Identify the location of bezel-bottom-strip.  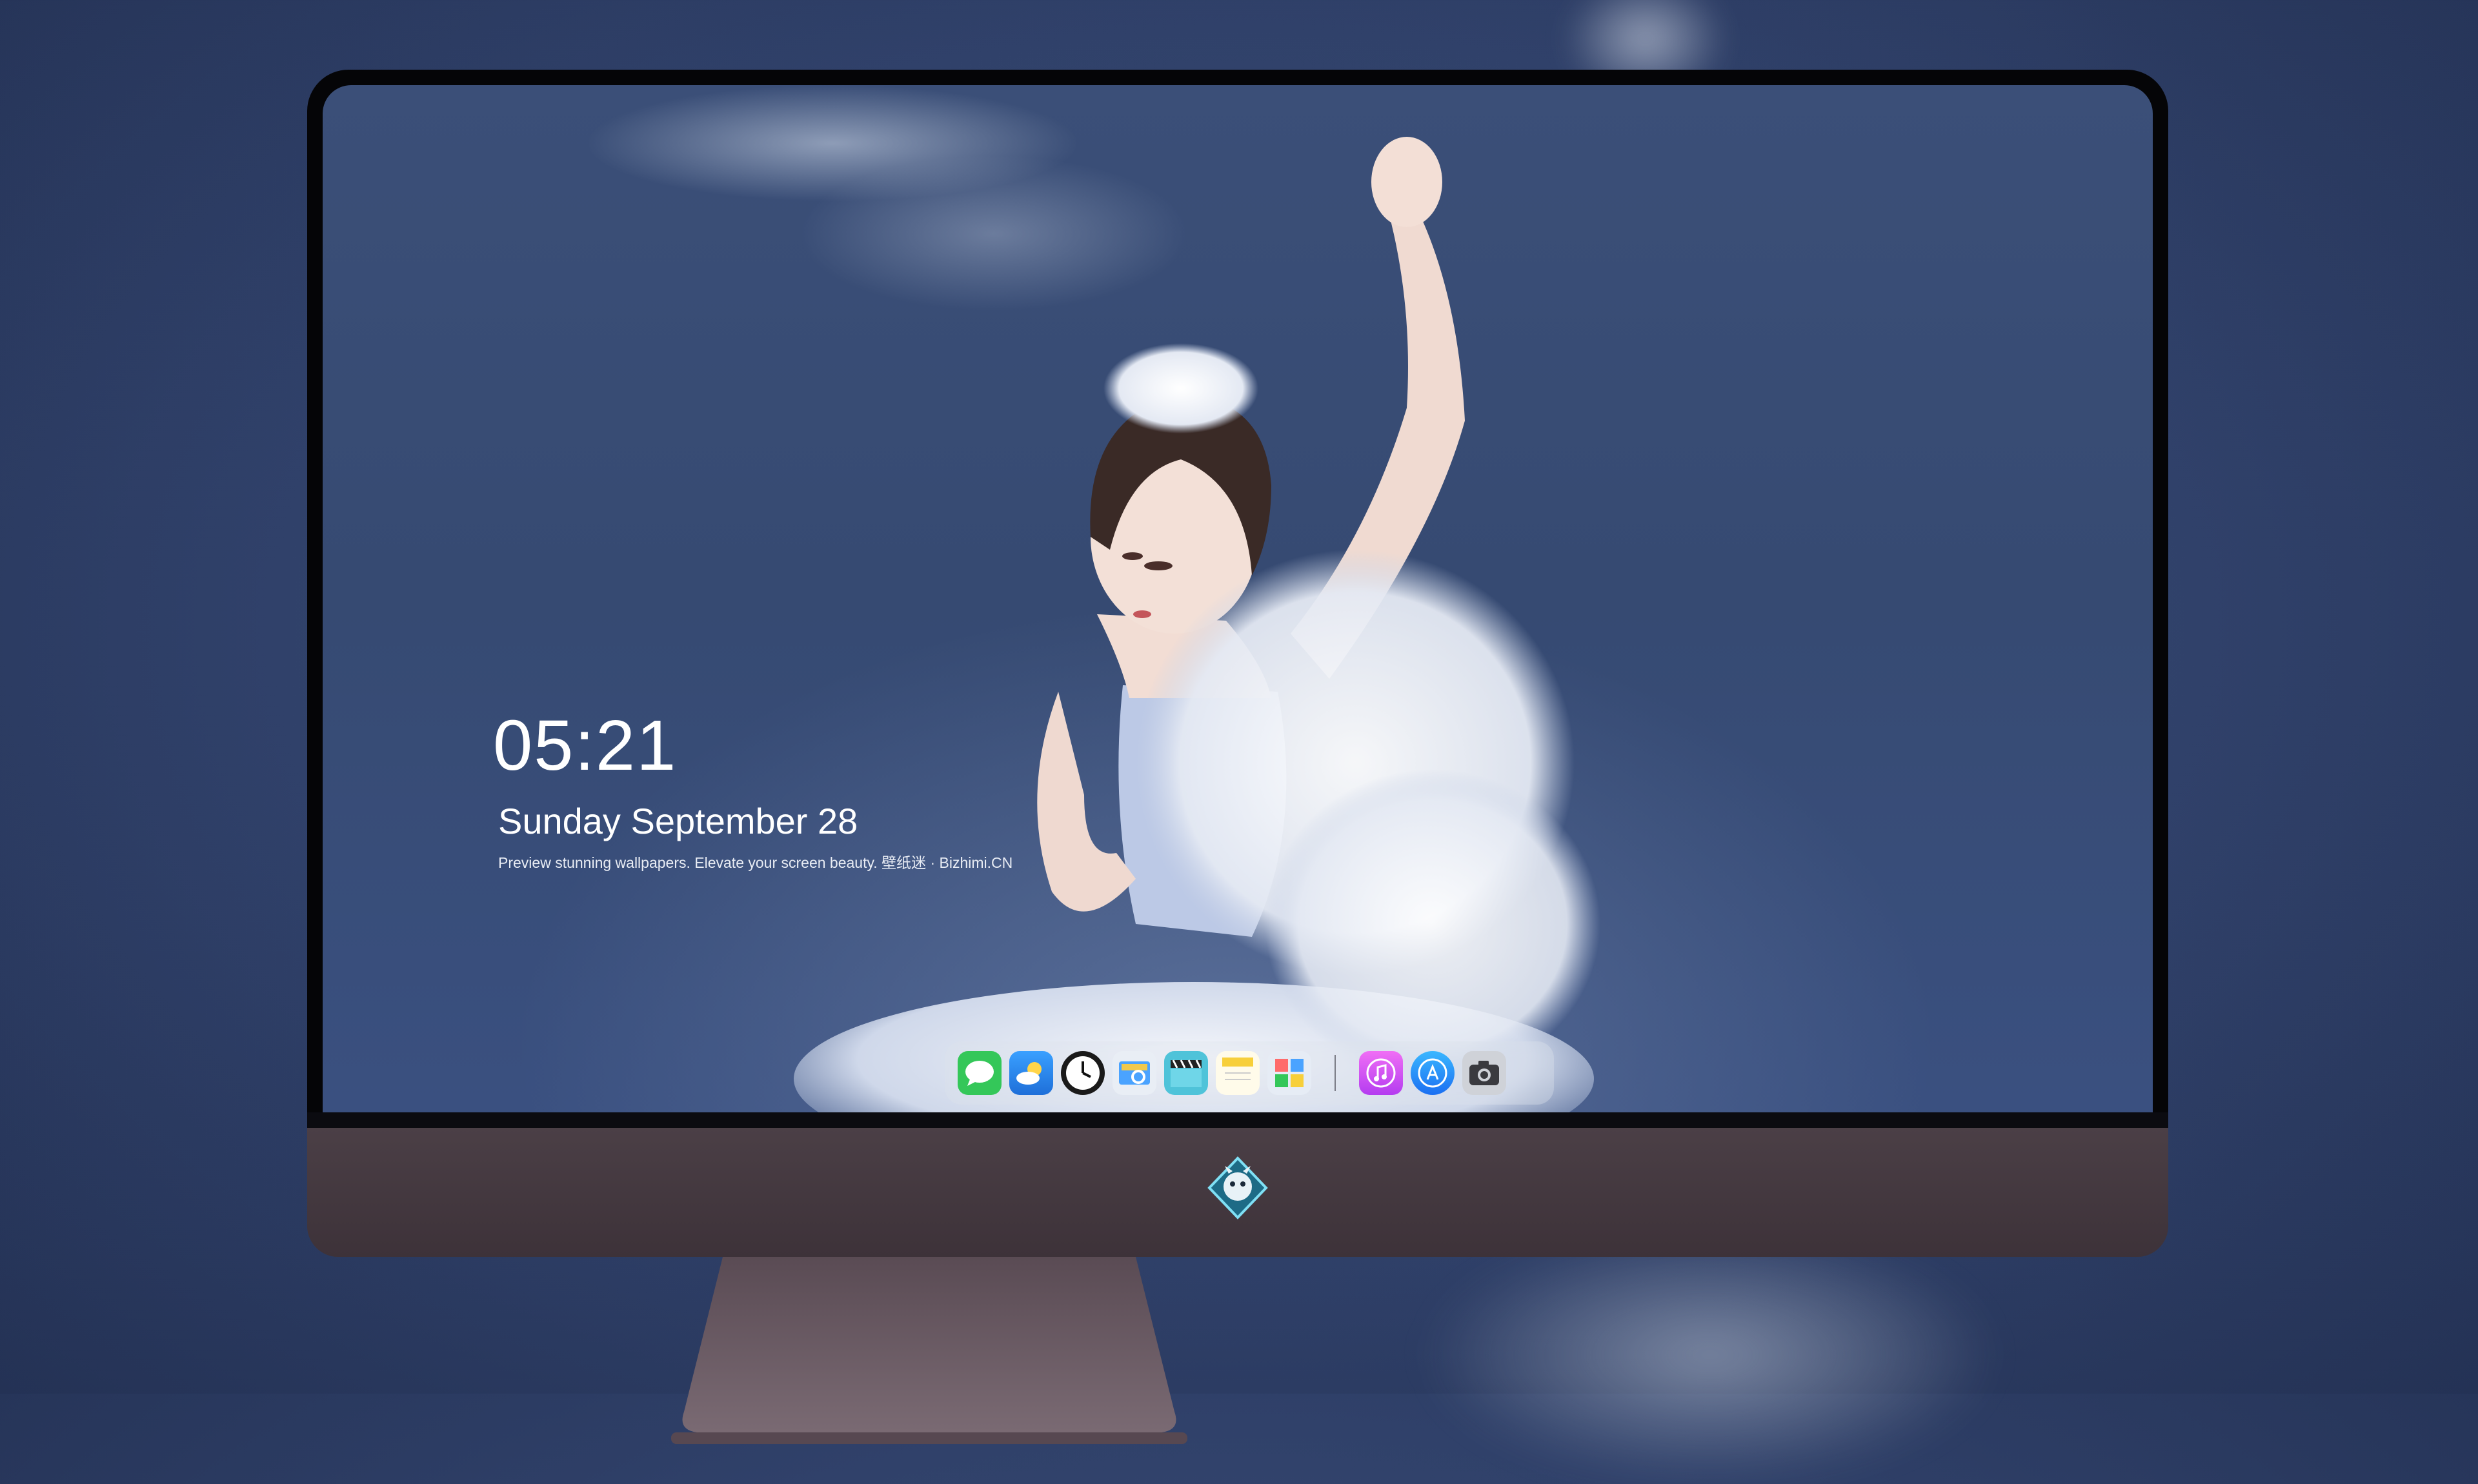
(1237, 1120).